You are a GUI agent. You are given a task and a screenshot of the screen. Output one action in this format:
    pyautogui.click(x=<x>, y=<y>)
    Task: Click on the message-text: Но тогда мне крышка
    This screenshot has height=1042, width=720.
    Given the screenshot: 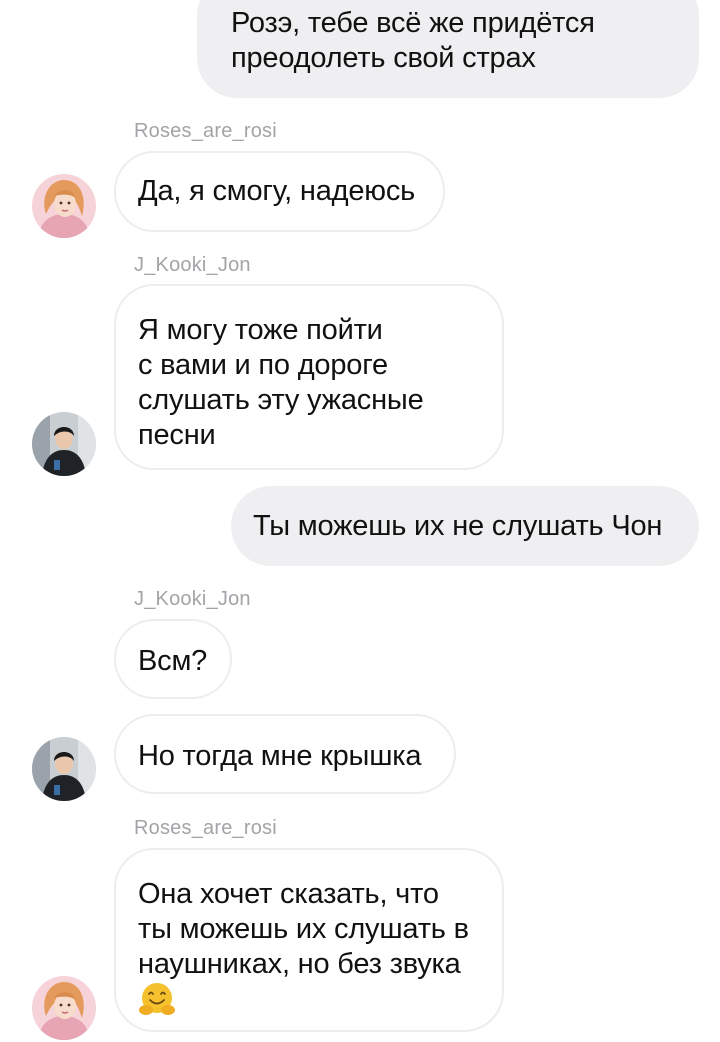 What is the action you would take?
    pyautogui.click(x=280, y=756)
    